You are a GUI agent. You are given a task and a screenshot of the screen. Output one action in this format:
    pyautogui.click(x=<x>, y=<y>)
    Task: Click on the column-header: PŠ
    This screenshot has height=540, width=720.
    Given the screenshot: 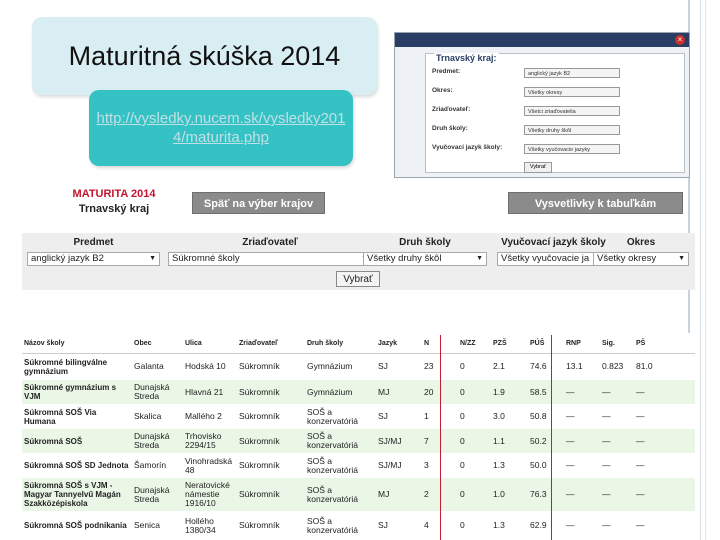 What is the action you would take?
    pyautogui.click(x=664, y=343)
    